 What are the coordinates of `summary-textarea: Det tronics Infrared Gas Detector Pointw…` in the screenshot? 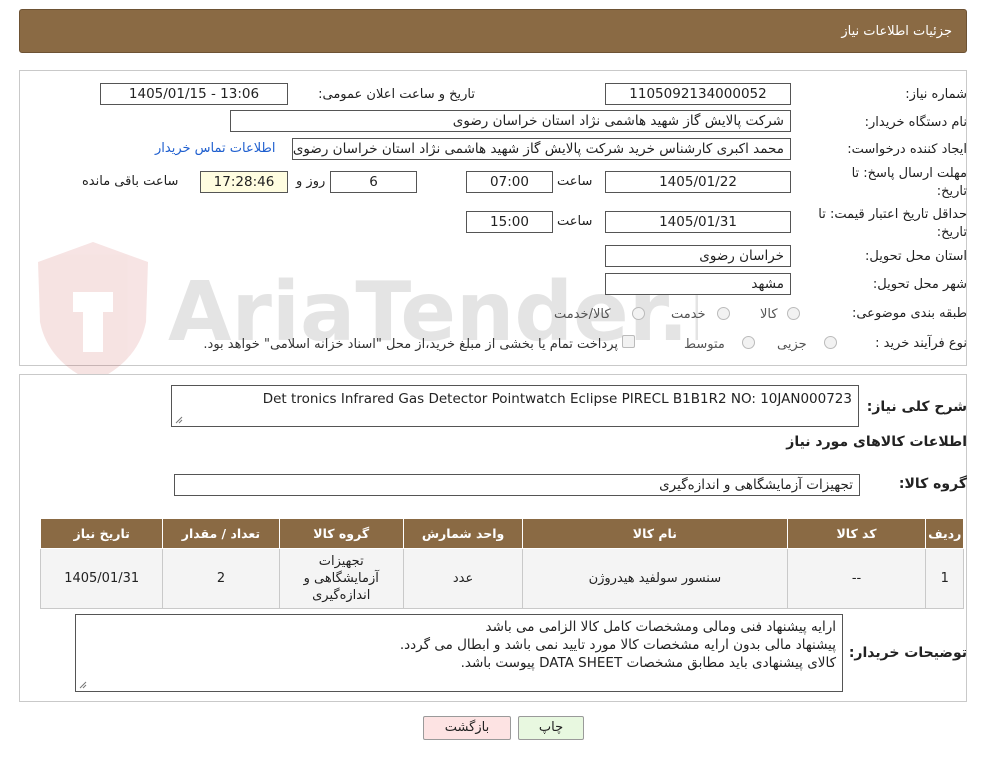 It's located at (515, 406).